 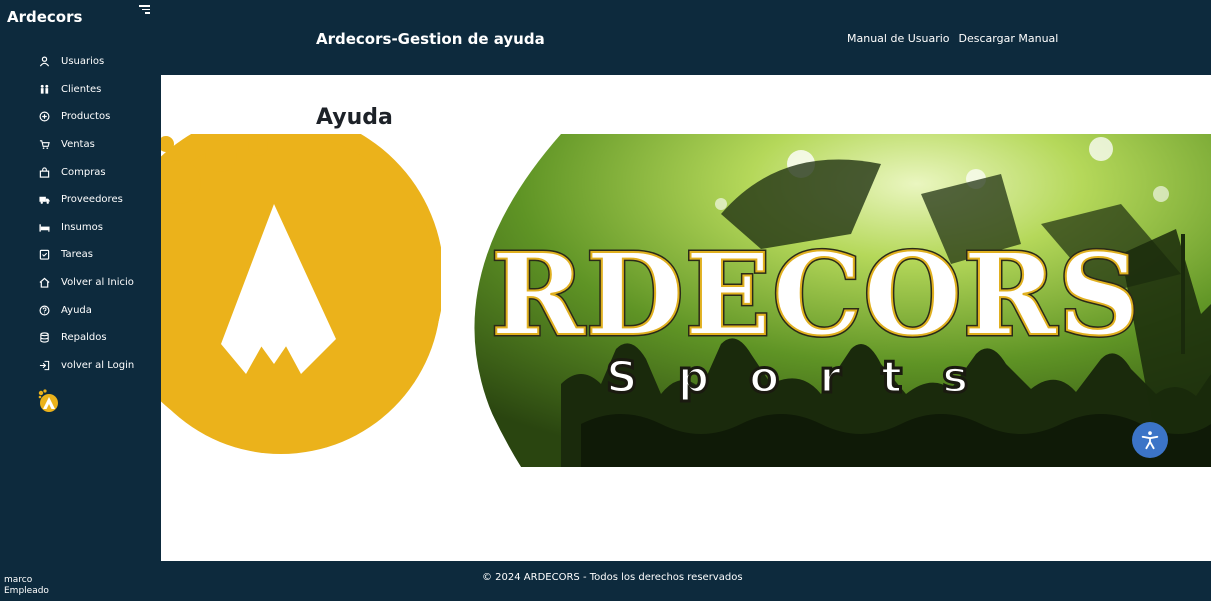 I want to click on cart-icon, so click(x=44, y=145).